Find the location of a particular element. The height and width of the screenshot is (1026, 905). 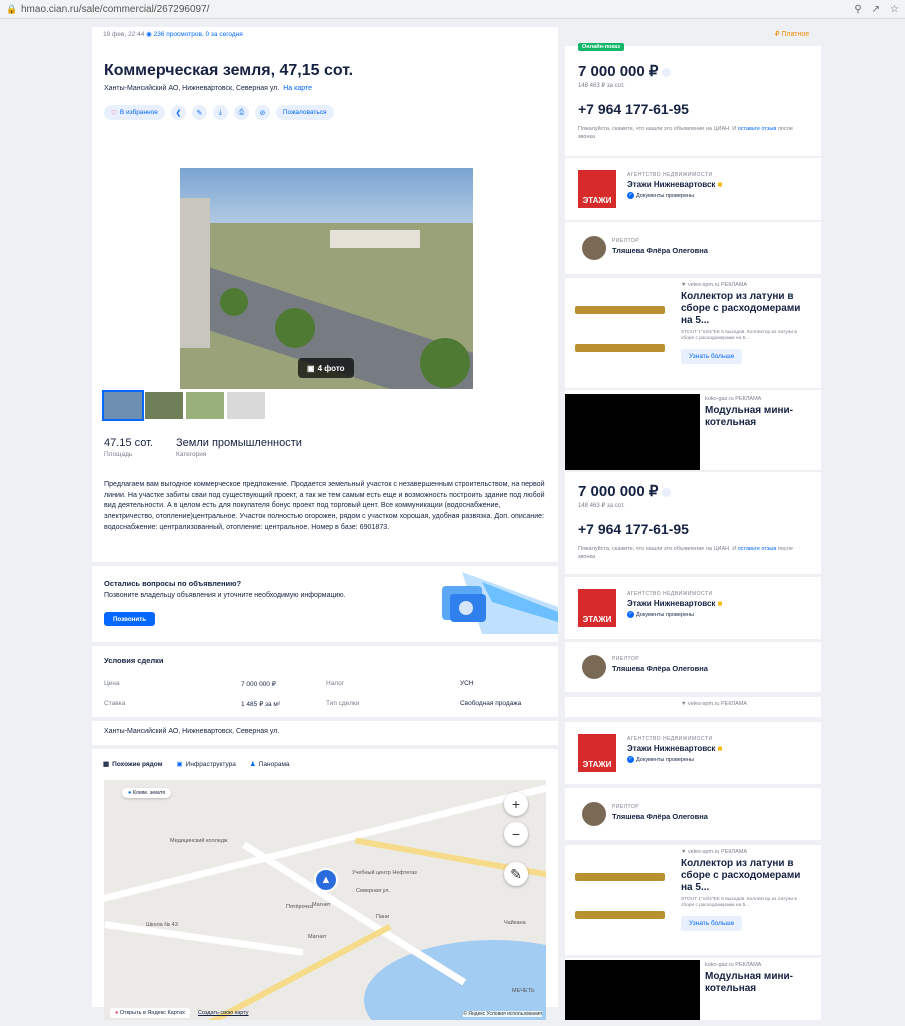

photo-count: 4 фото is located at coordinates (331, 368).